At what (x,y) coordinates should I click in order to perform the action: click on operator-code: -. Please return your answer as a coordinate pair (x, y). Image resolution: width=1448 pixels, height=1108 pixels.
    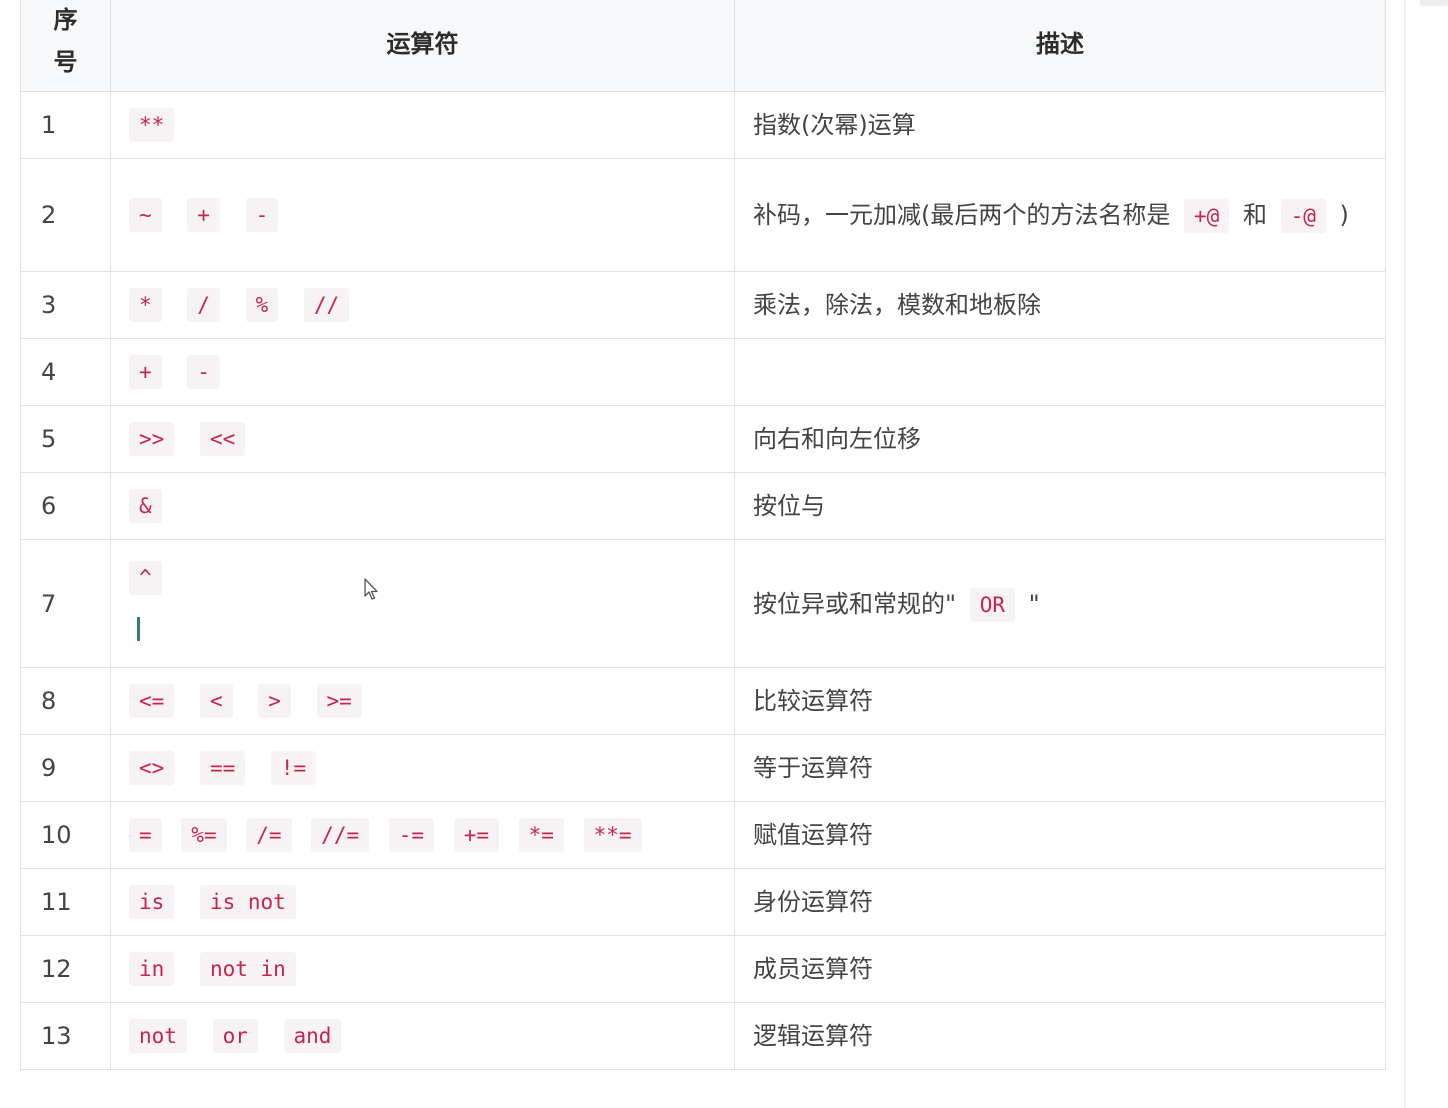
    Looking at the image, I should click on (262, 215).